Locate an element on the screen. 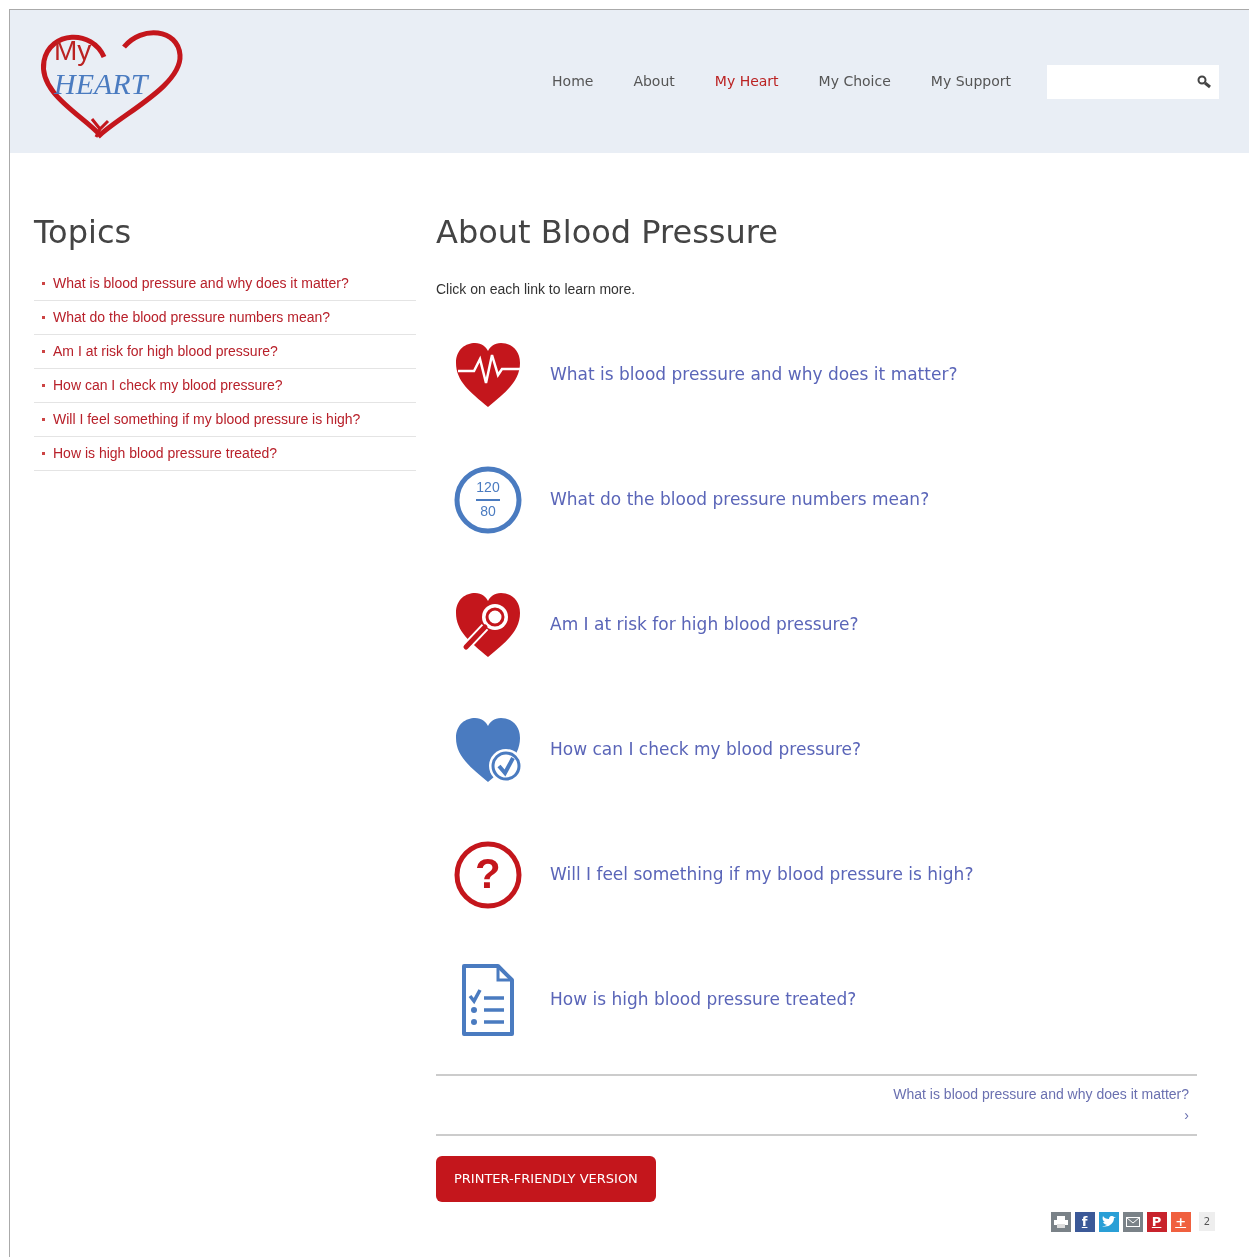 This screenshot has height=1257, width=1249. sidebar-title: Topics is located at coordinates (83, 232).